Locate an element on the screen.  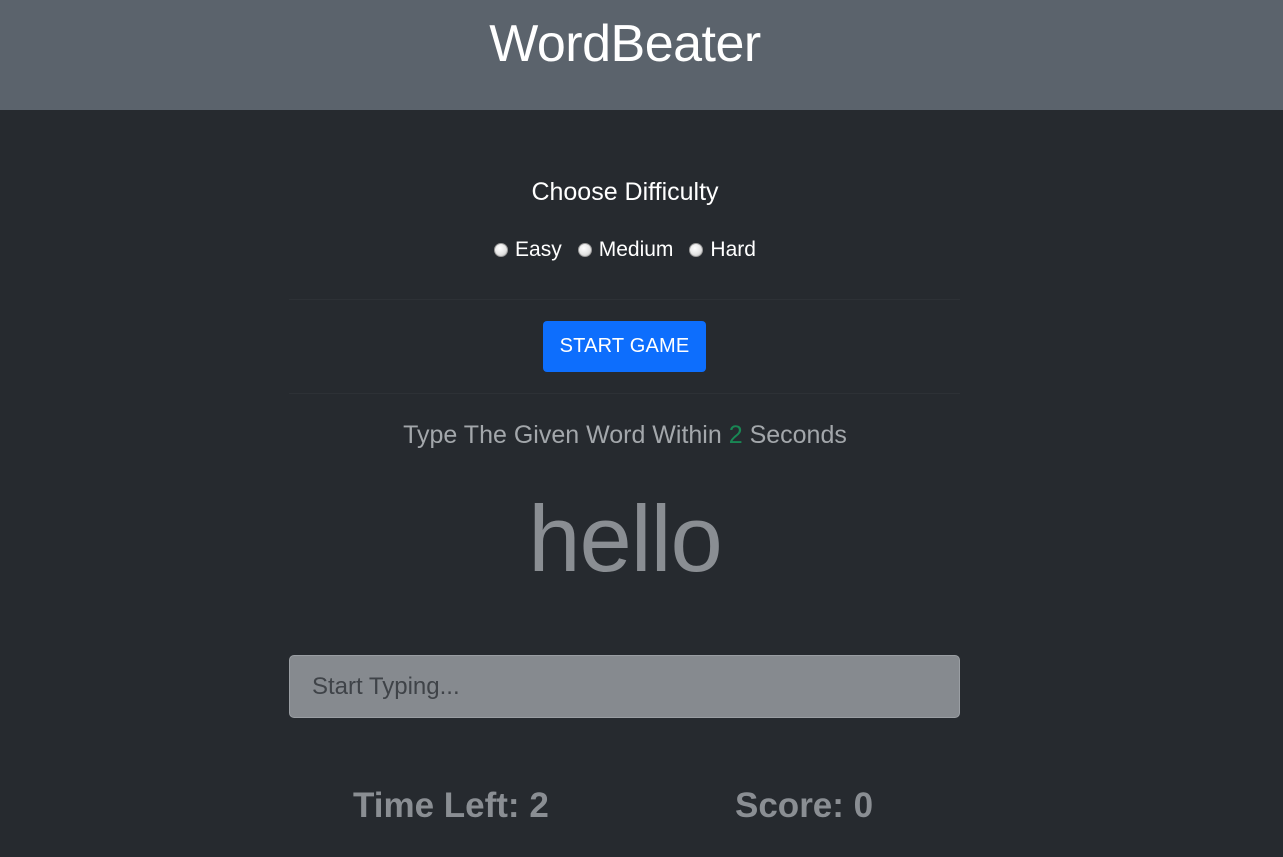
instructions-prefix: Type The Given Word Within is located at coordinates (566, 435).